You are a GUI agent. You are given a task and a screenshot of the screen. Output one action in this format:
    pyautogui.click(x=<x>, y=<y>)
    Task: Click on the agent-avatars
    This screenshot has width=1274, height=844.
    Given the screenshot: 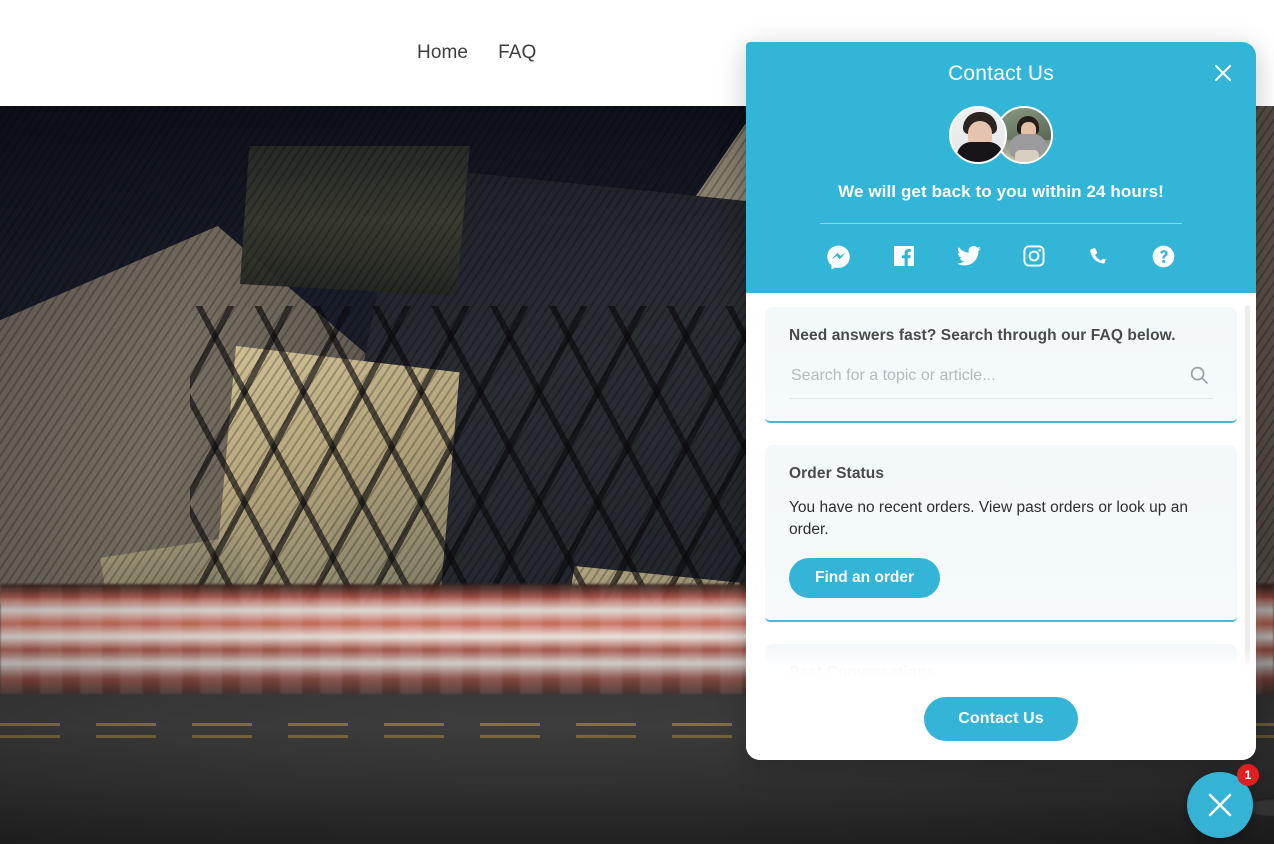 What is the action you would take?
    pyautogui.click(x=1001, y=135)
    